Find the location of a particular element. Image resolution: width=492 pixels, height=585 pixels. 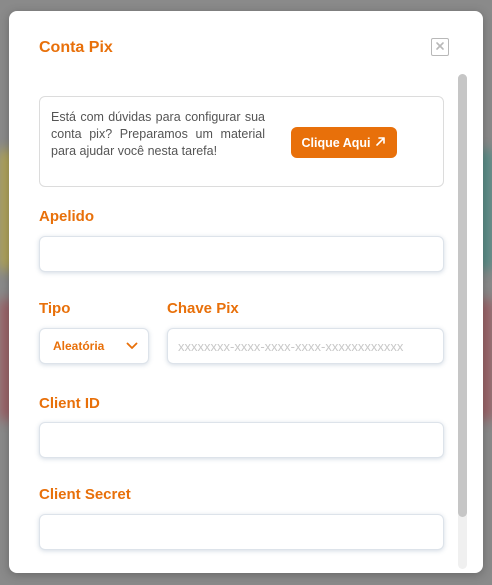

apelido-label: Apelido is located at coordinates (66, 216).